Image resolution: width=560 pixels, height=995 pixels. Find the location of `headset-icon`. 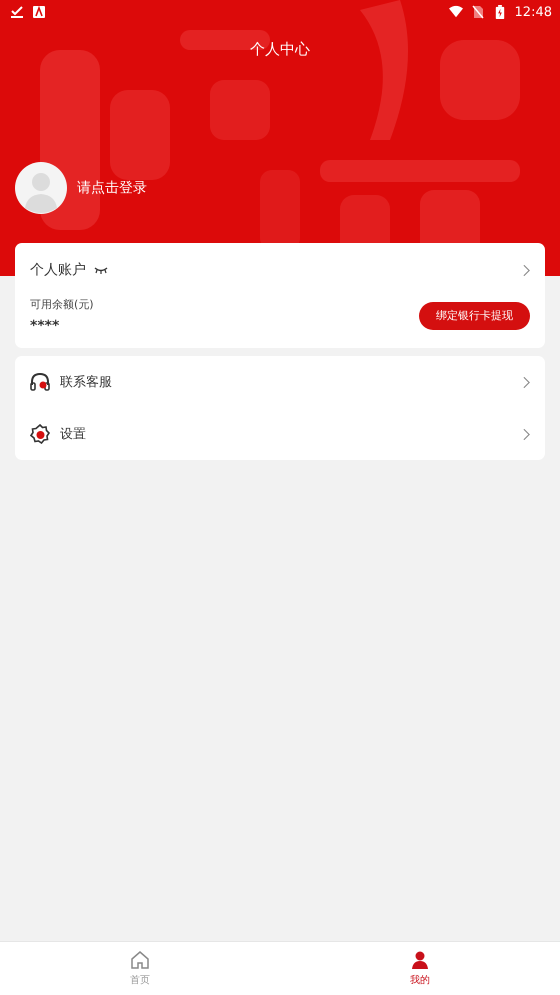

headset-icon is located at coordinates (40, 382).